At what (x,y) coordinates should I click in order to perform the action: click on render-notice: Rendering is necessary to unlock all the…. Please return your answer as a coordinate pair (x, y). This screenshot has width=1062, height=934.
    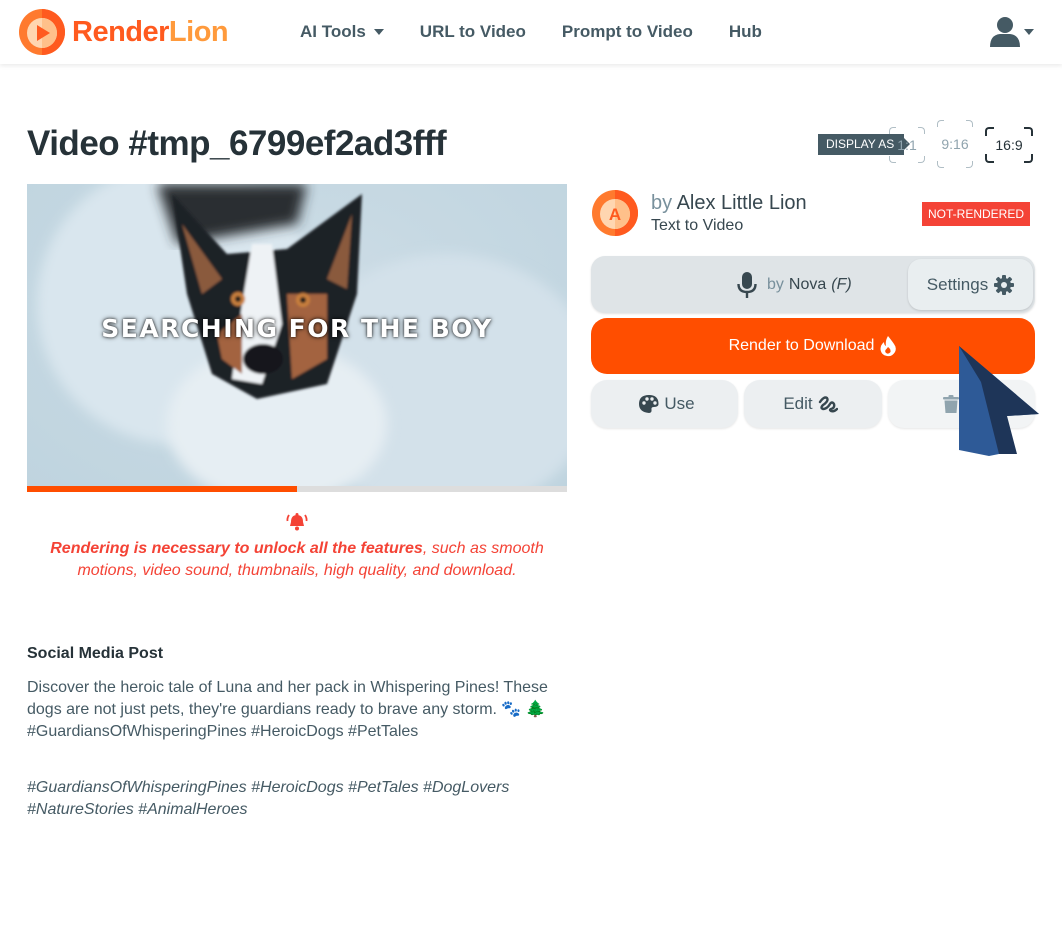
    Looking at the image, I should click on (297, 547).